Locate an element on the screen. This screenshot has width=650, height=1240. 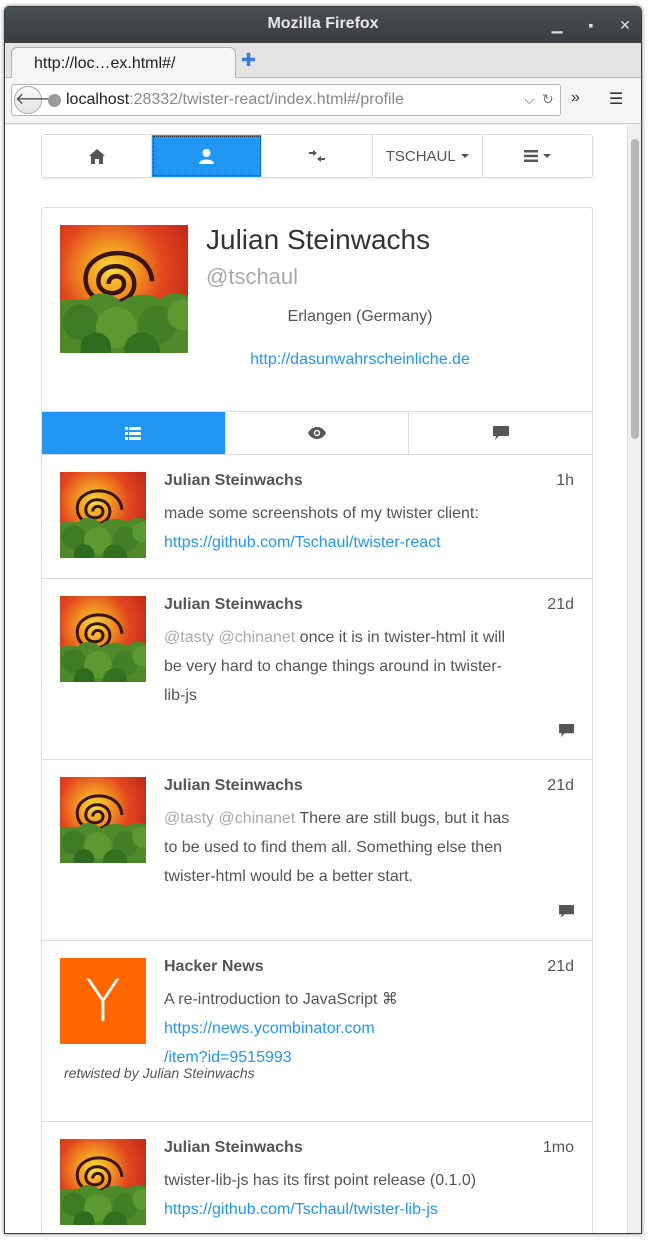
profile-website-link: http://dasunwahrscheinliche.de is located at coordinates (360, 360).